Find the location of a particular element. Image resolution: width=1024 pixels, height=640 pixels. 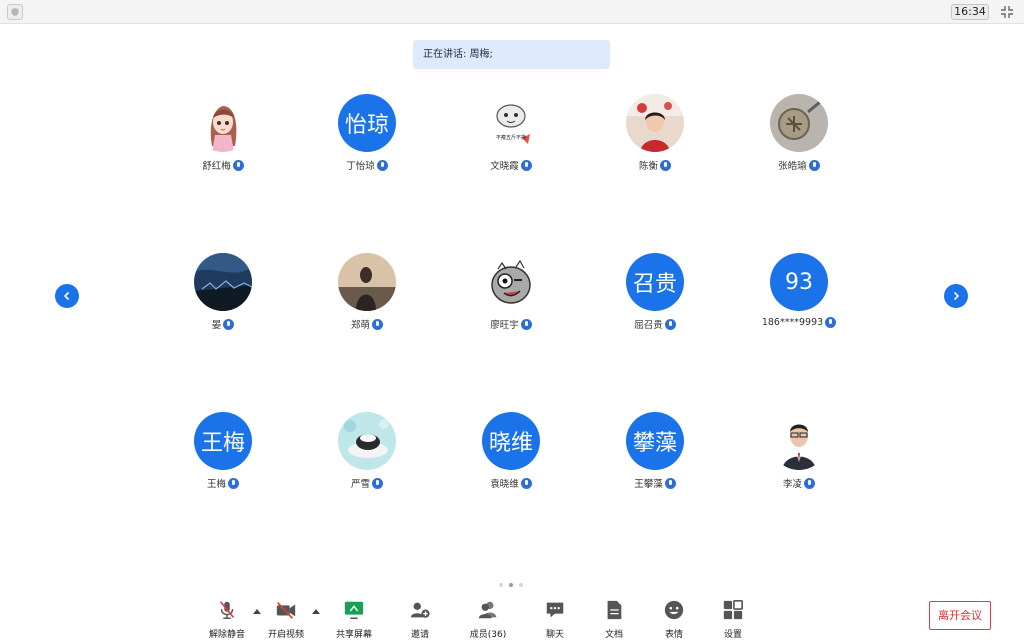

participant-tile: 晏 is located at coordinates (223, 303).